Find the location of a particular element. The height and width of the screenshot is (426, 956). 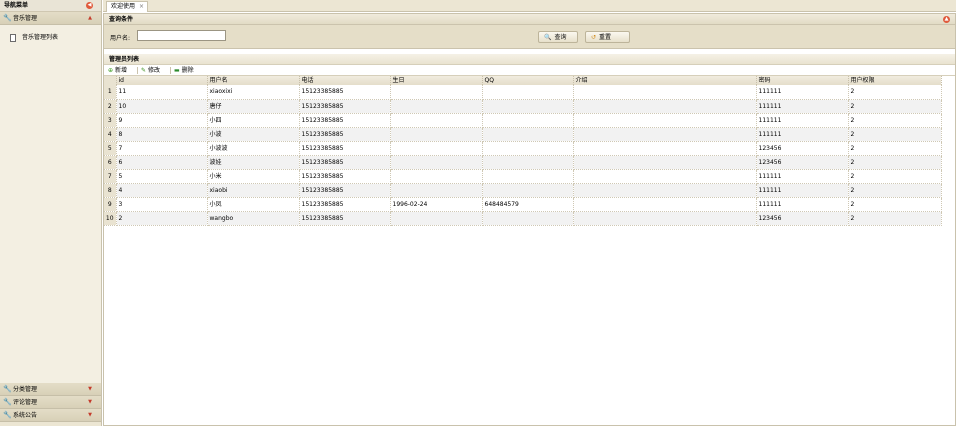

table-row: 5 7 小波波 15123385885 123456 2 is located at coordinates (523, 148).